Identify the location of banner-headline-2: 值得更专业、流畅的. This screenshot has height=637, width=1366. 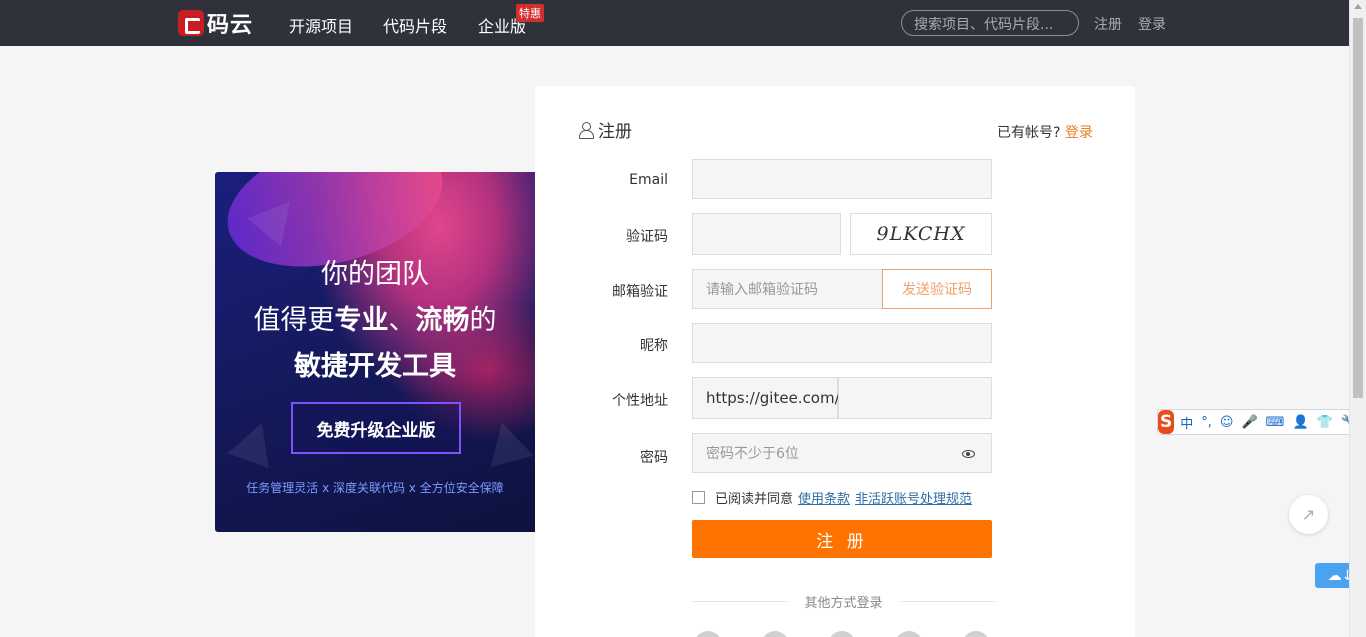
(375, 317).